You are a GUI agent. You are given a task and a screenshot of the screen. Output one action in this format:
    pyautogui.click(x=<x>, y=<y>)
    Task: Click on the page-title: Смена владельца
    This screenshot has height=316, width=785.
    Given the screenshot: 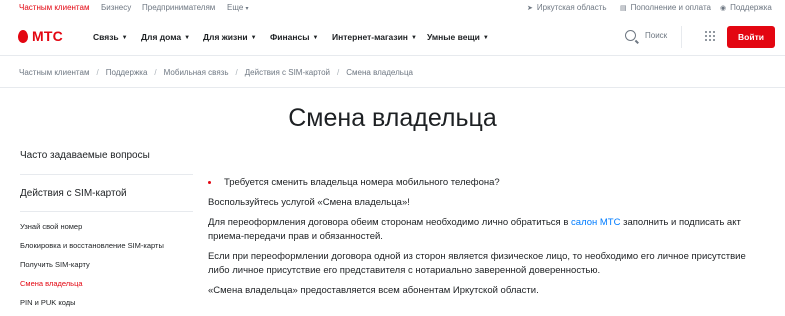 What is the action you would take?
    pyautogui.click(x=392, y=118)
    